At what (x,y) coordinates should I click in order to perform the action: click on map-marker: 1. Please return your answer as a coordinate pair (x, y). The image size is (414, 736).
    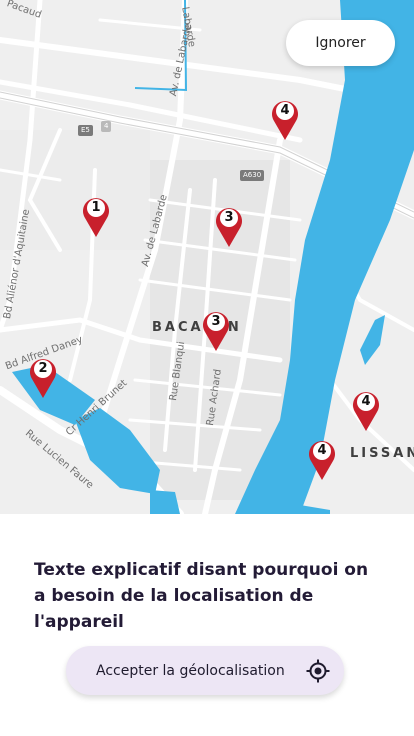
    Looking at the image, I should click on (96, 216).